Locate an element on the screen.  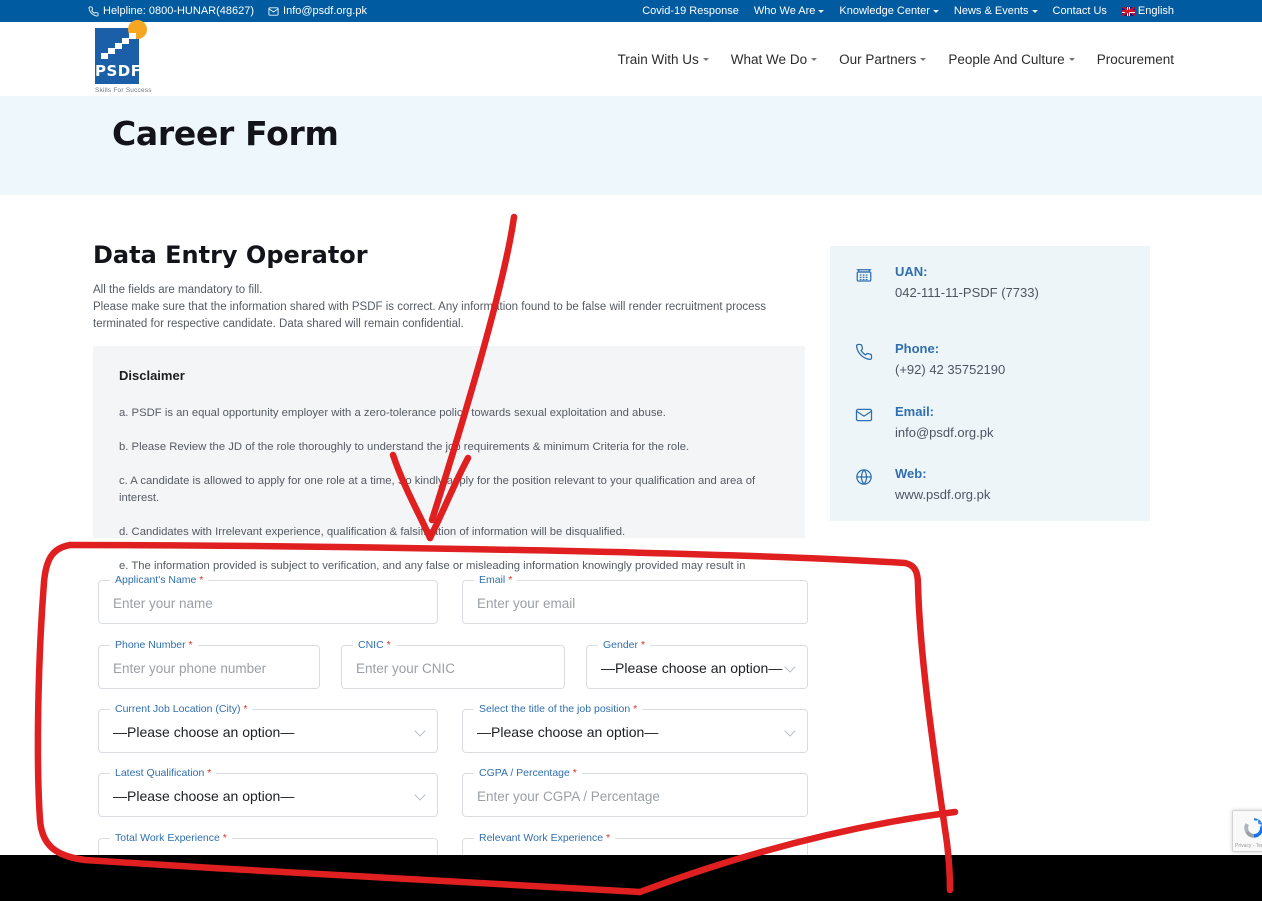
topbar-link-label: Contact Us is located at coordinates (1079, 11).